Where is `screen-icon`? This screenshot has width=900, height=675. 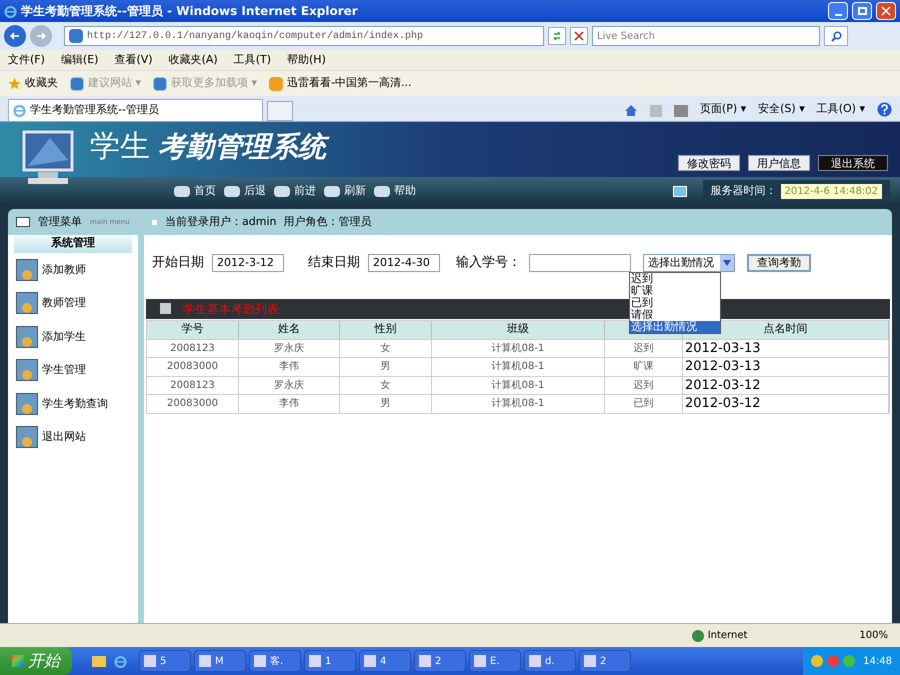 screen-icon is located at coordinates (679, 191).